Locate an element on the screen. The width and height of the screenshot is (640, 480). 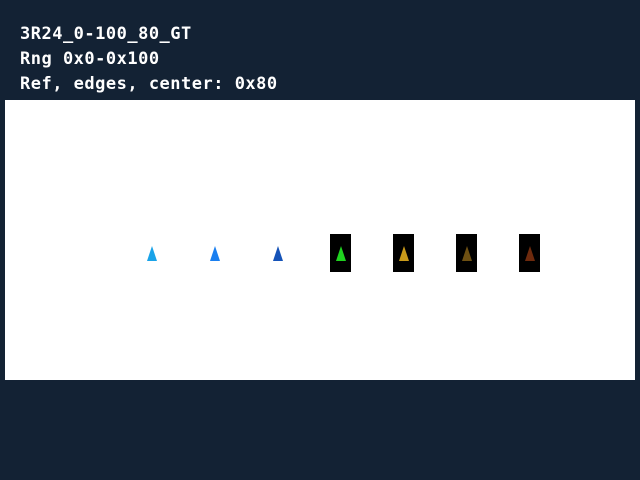
range-label: Rng 0x0-0x100 is located at coordinates (90, 59).